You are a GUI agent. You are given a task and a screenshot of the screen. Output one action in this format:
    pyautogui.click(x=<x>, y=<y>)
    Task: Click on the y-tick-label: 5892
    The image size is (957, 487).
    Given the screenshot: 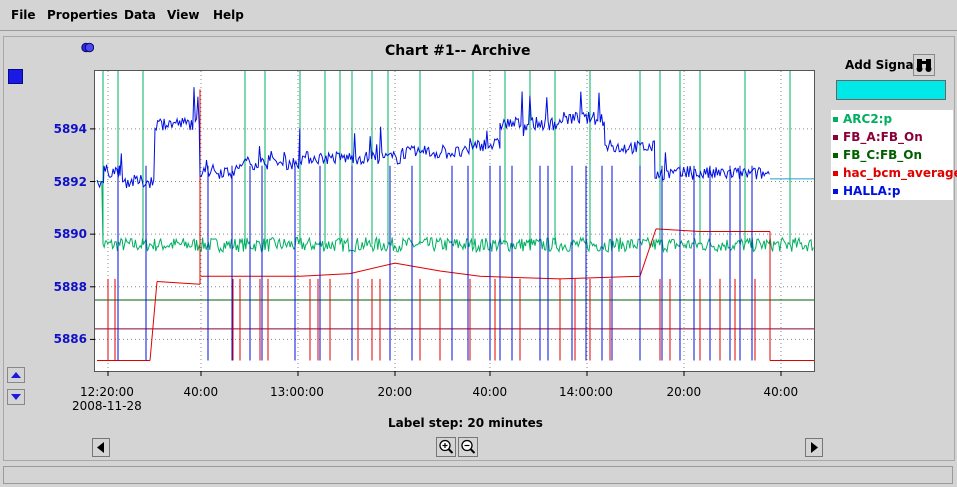 What is the action you would take?
    pyautogui.click(x=70, y=181)
    